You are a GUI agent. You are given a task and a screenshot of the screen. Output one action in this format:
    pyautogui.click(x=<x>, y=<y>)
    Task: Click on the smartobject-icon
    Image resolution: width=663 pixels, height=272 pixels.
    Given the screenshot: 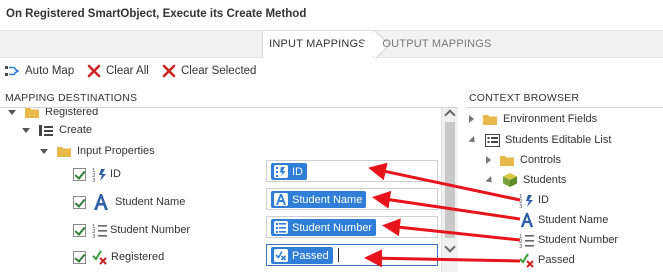 What is the action you would take?
    pyautogui.click(x=510, y=180)
    